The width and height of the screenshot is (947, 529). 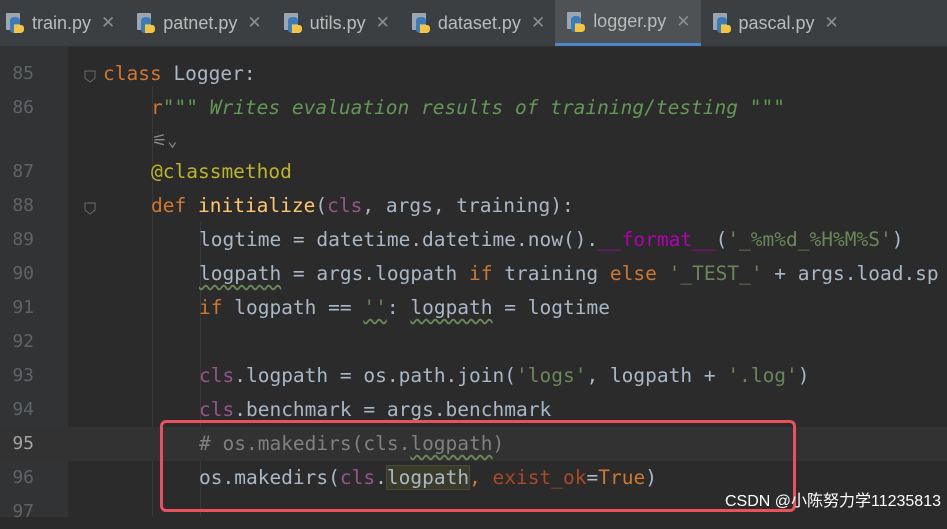 What do you see at coordinates (362, 205) in the screenshot?
I see `code-text: def initialize(cls, args, training):` at bounding box center [362, 205].